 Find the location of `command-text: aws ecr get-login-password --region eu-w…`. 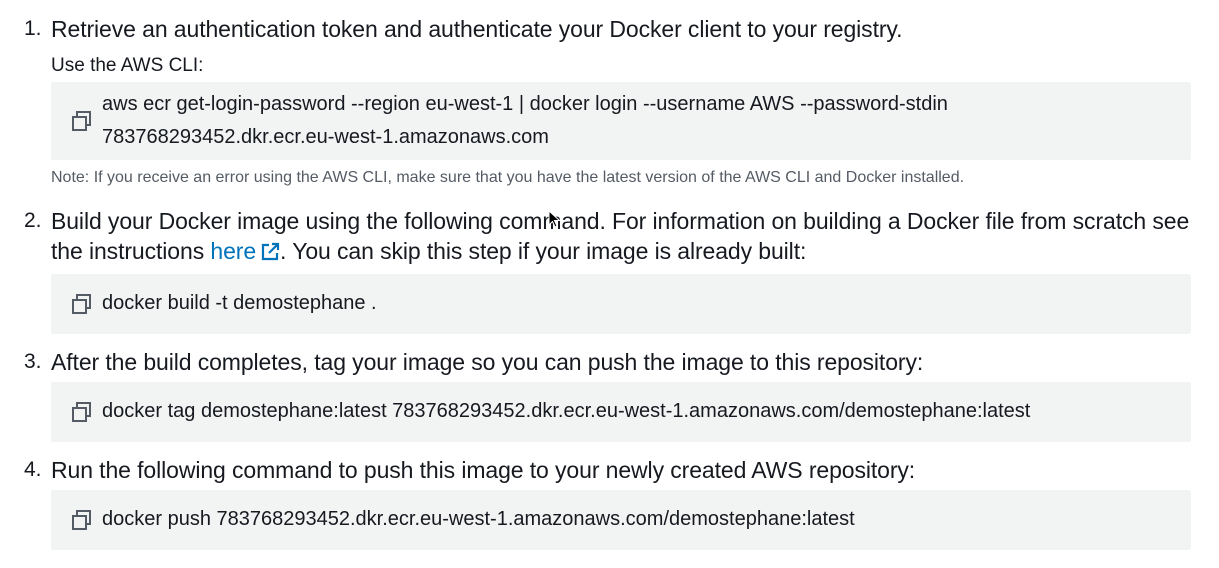

command-text: aws ecr get-login-password --region eu-w… is located at coordinates (638, 121).